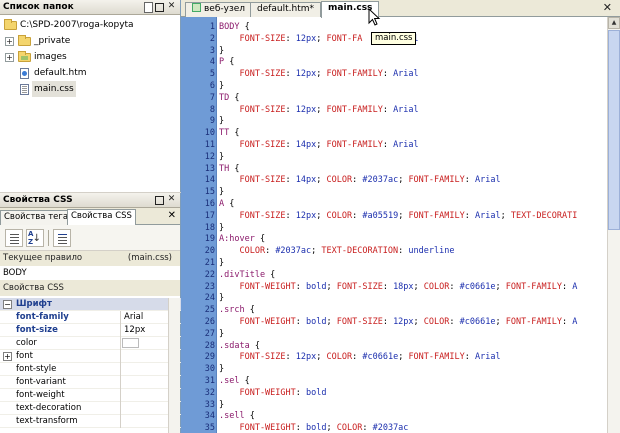 This screenshot has width=620, height=433. Describe the element at coordinates (90, 369) in the screenshot. I see `property-row: font-style` at that location.